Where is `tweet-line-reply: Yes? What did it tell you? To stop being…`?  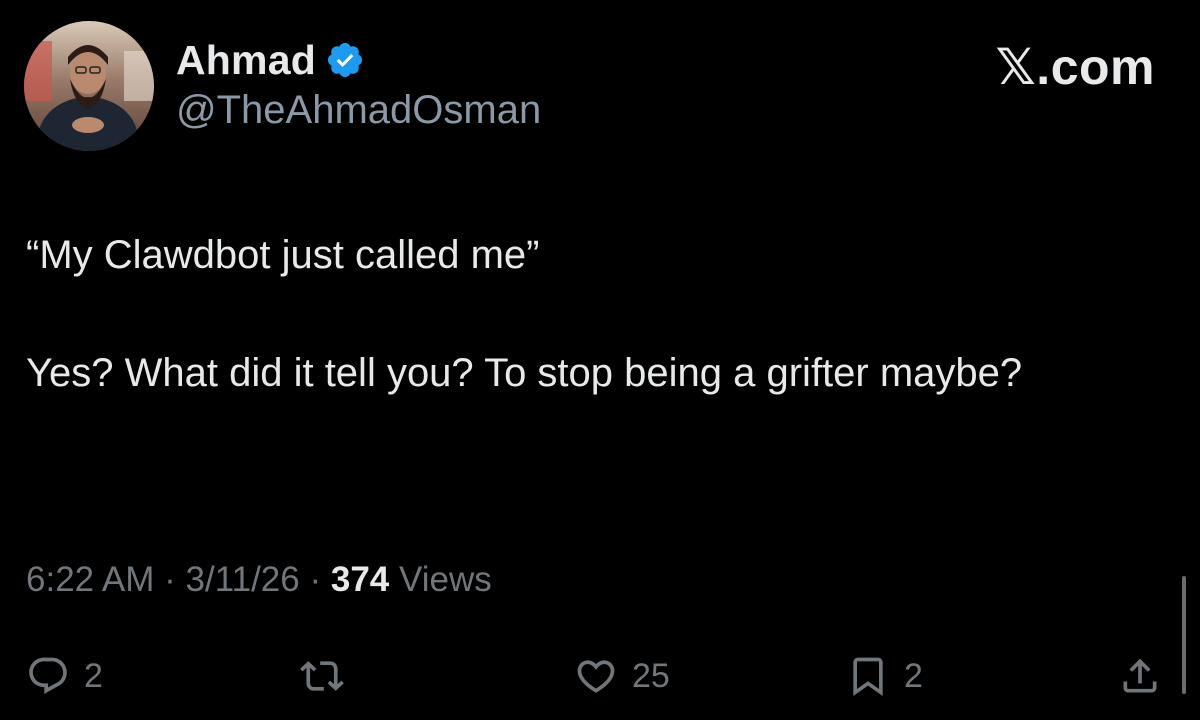
tweet-line-reply: Yes? What did it tell you? To stop being… is located at coordinates (524, 373).